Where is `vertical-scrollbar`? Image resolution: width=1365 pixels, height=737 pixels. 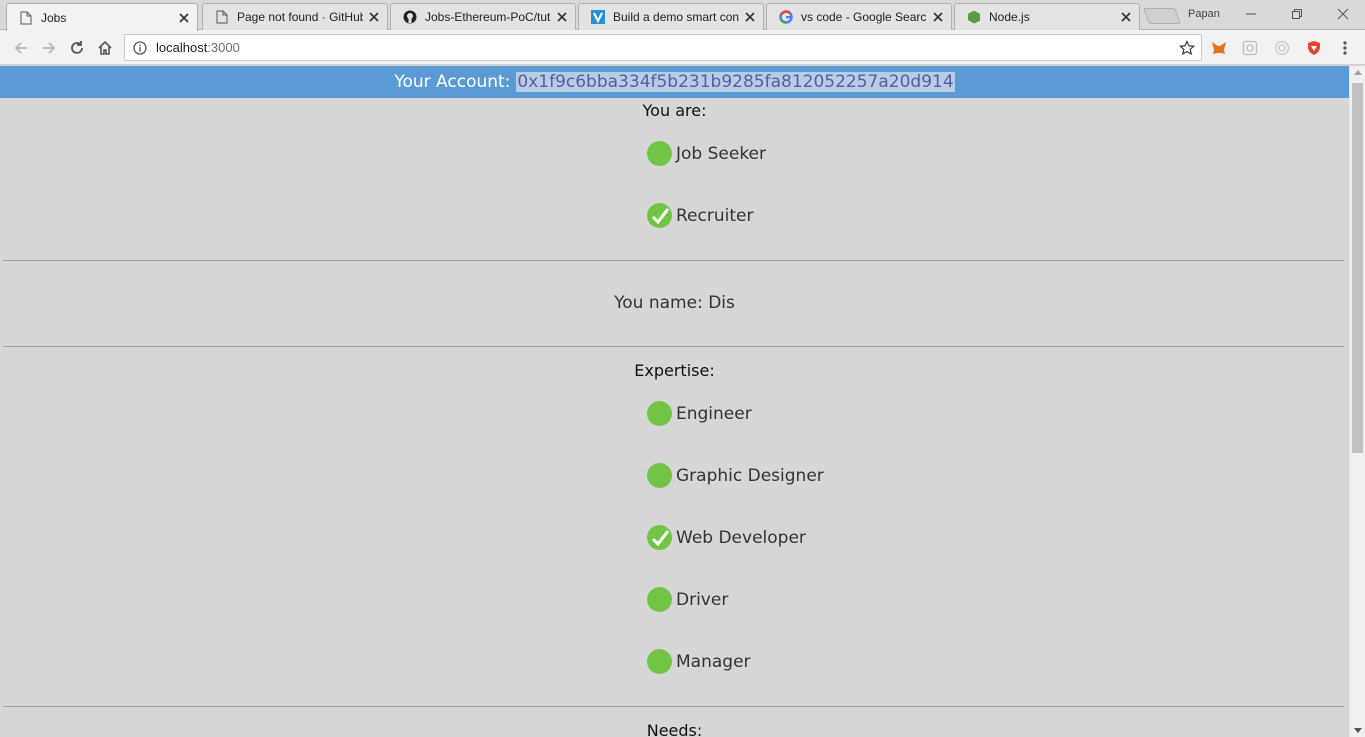
vertical-scrollbar is located at coordinates (1357, 401).